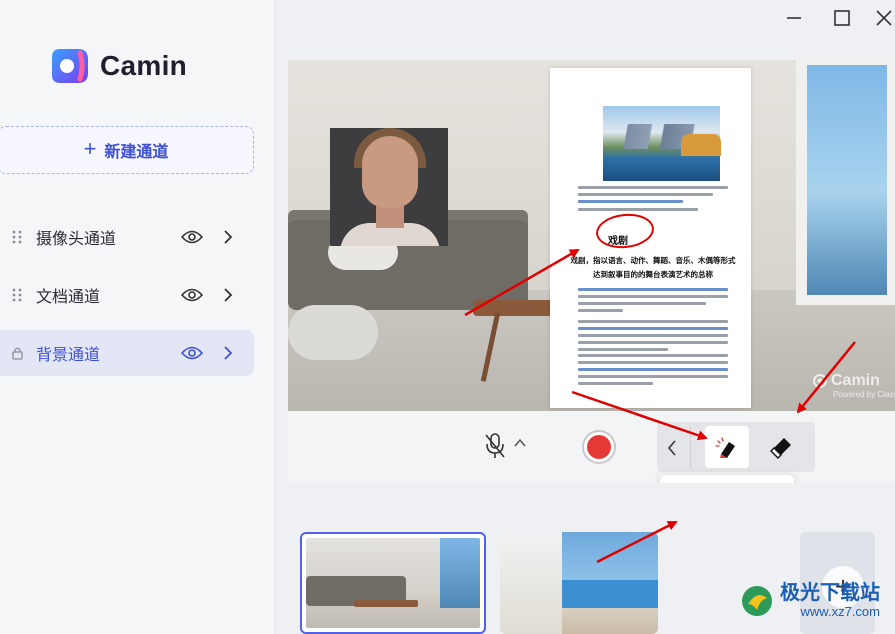 The width and height of the screenshot is (895, 634). Describe the element at coordinates (883, 18) in the screenshot. I see `close-icon` at that location.